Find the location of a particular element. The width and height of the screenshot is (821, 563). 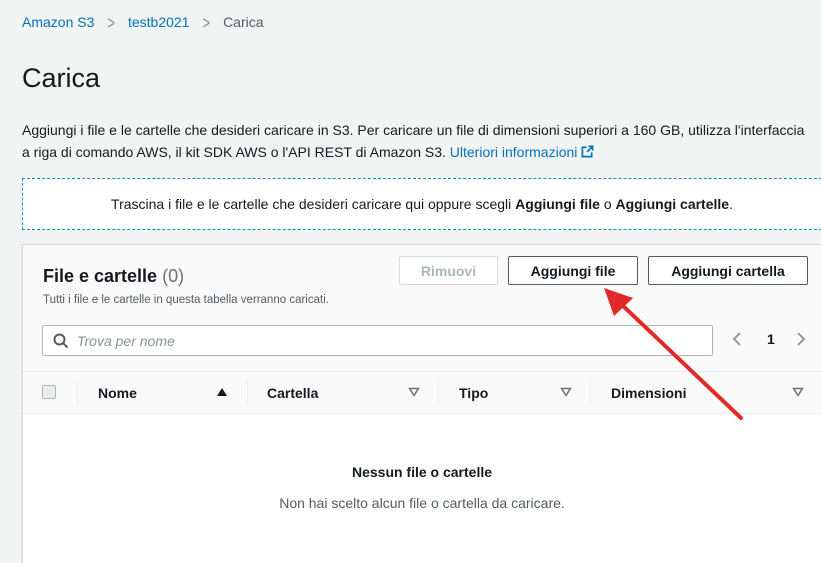

page-title: Carica is located at coordinates (61, 78).